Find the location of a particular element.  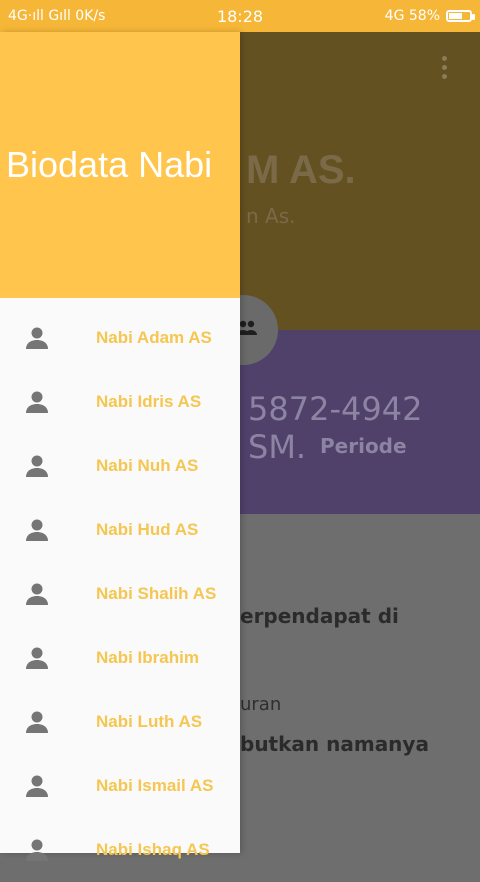

nav-item-label: Nabi Ibrahim is located at coordinates (147, 657).